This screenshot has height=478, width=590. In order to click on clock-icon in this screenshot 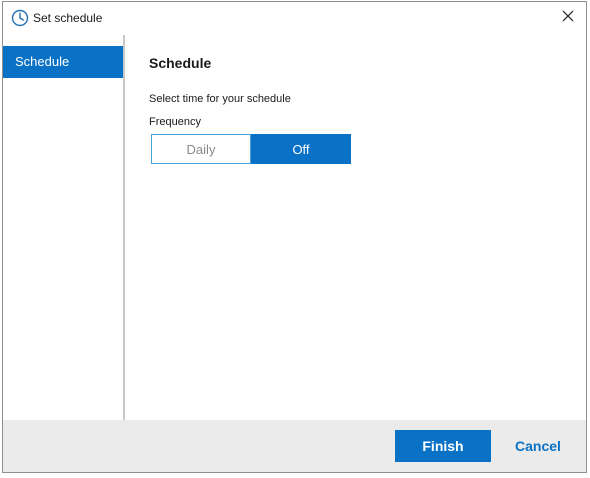, I will do `click(20, 18)`.